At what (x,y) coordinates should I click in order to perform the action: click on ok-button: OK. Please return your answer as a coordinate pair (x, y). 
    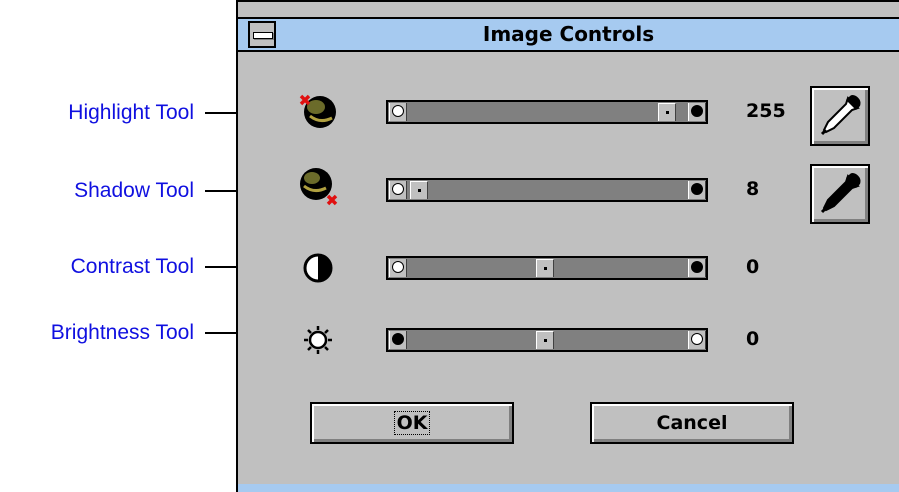
    Looking at the image, I should click on (412, 423).